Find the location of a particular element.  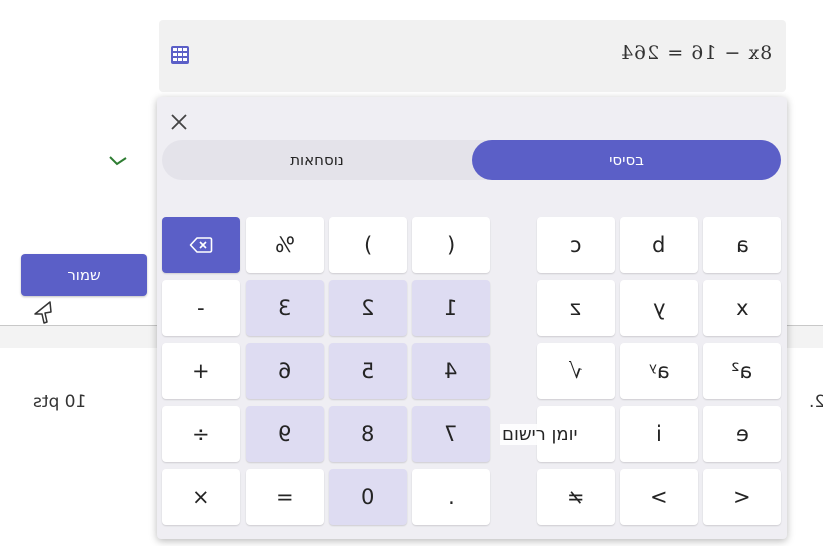

close-icon is located at coordinates (179, 122).